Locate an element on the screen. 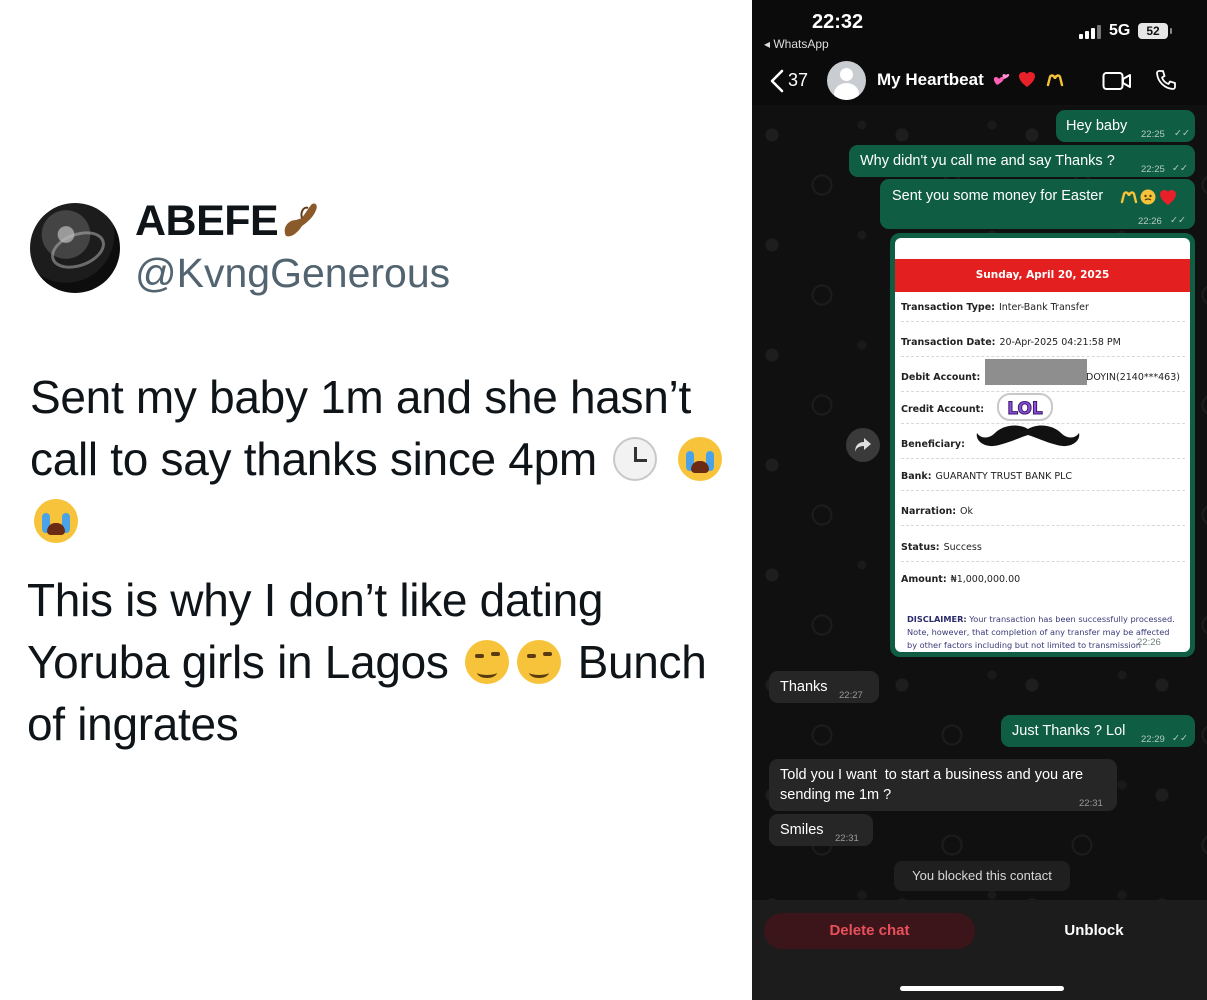  clock-icon is located at coordinates (635, 459).